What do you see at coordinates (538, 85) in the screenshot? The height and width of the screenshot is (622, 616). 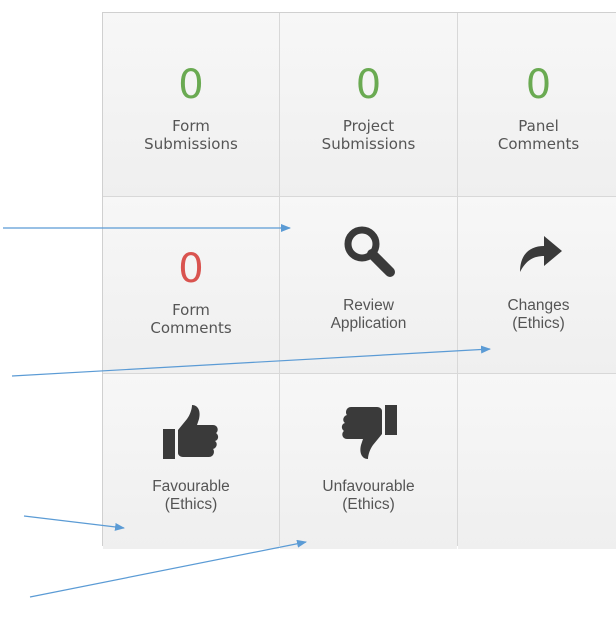 I see `panel-comments-count: 0` at bounding box center [538, 85].